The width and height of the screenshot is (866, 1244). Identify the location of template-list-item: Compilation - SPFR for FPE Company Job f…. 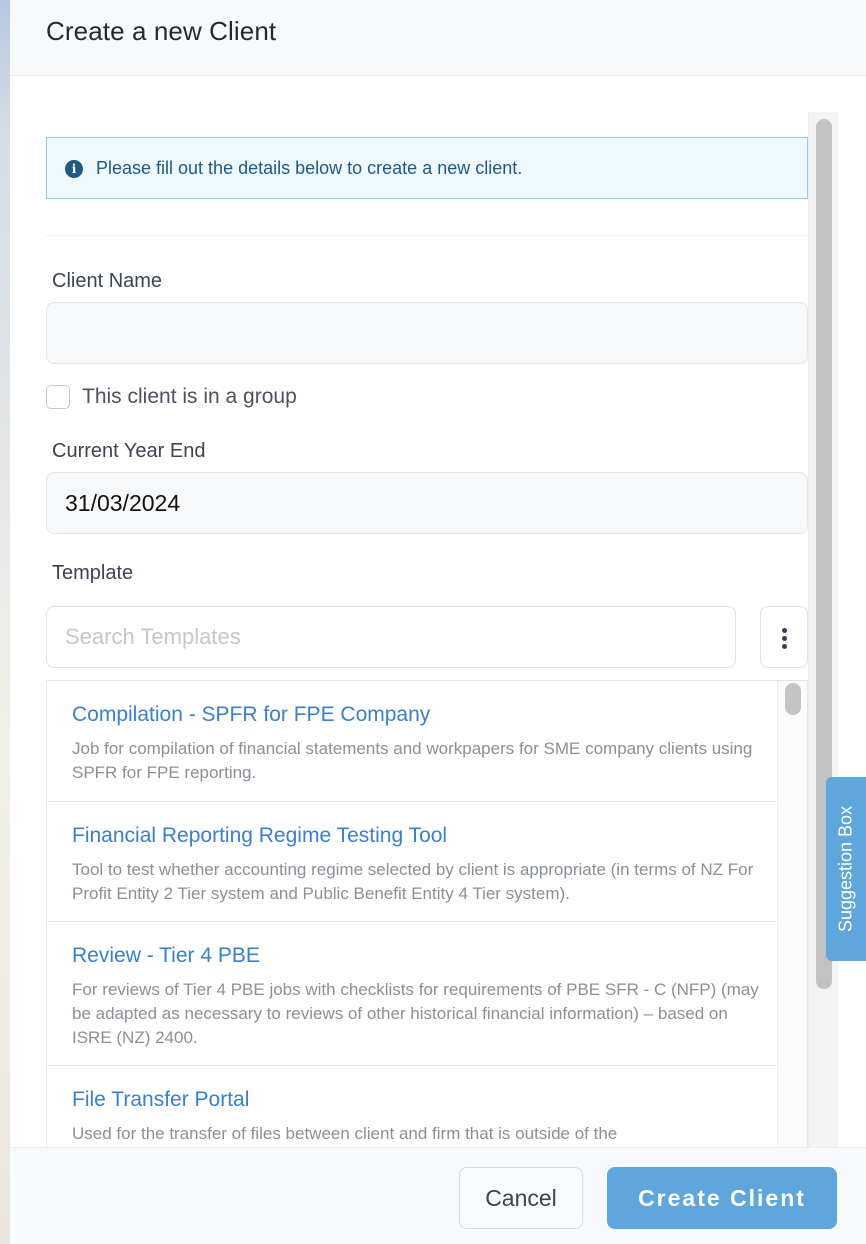
(412, 741).